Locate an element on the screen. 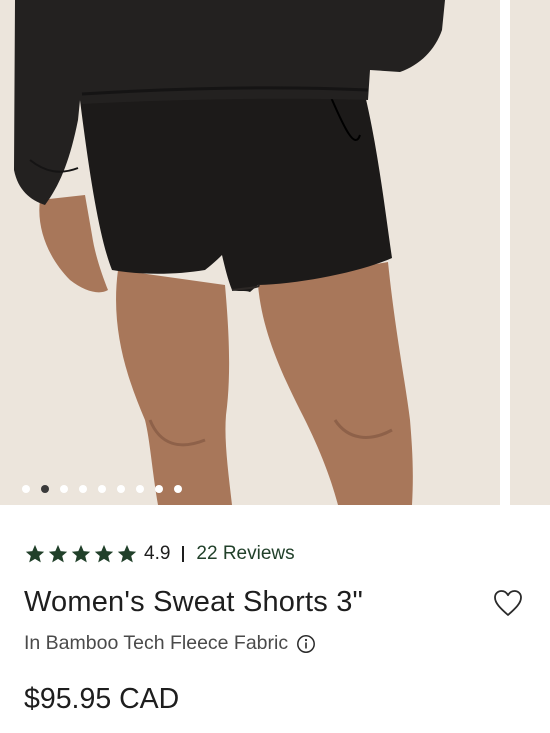 Image resolution: width=550 pixels, height=733 pixels. rating-summary: 4.9 22 Reviews is located at coordinates (159, 554).